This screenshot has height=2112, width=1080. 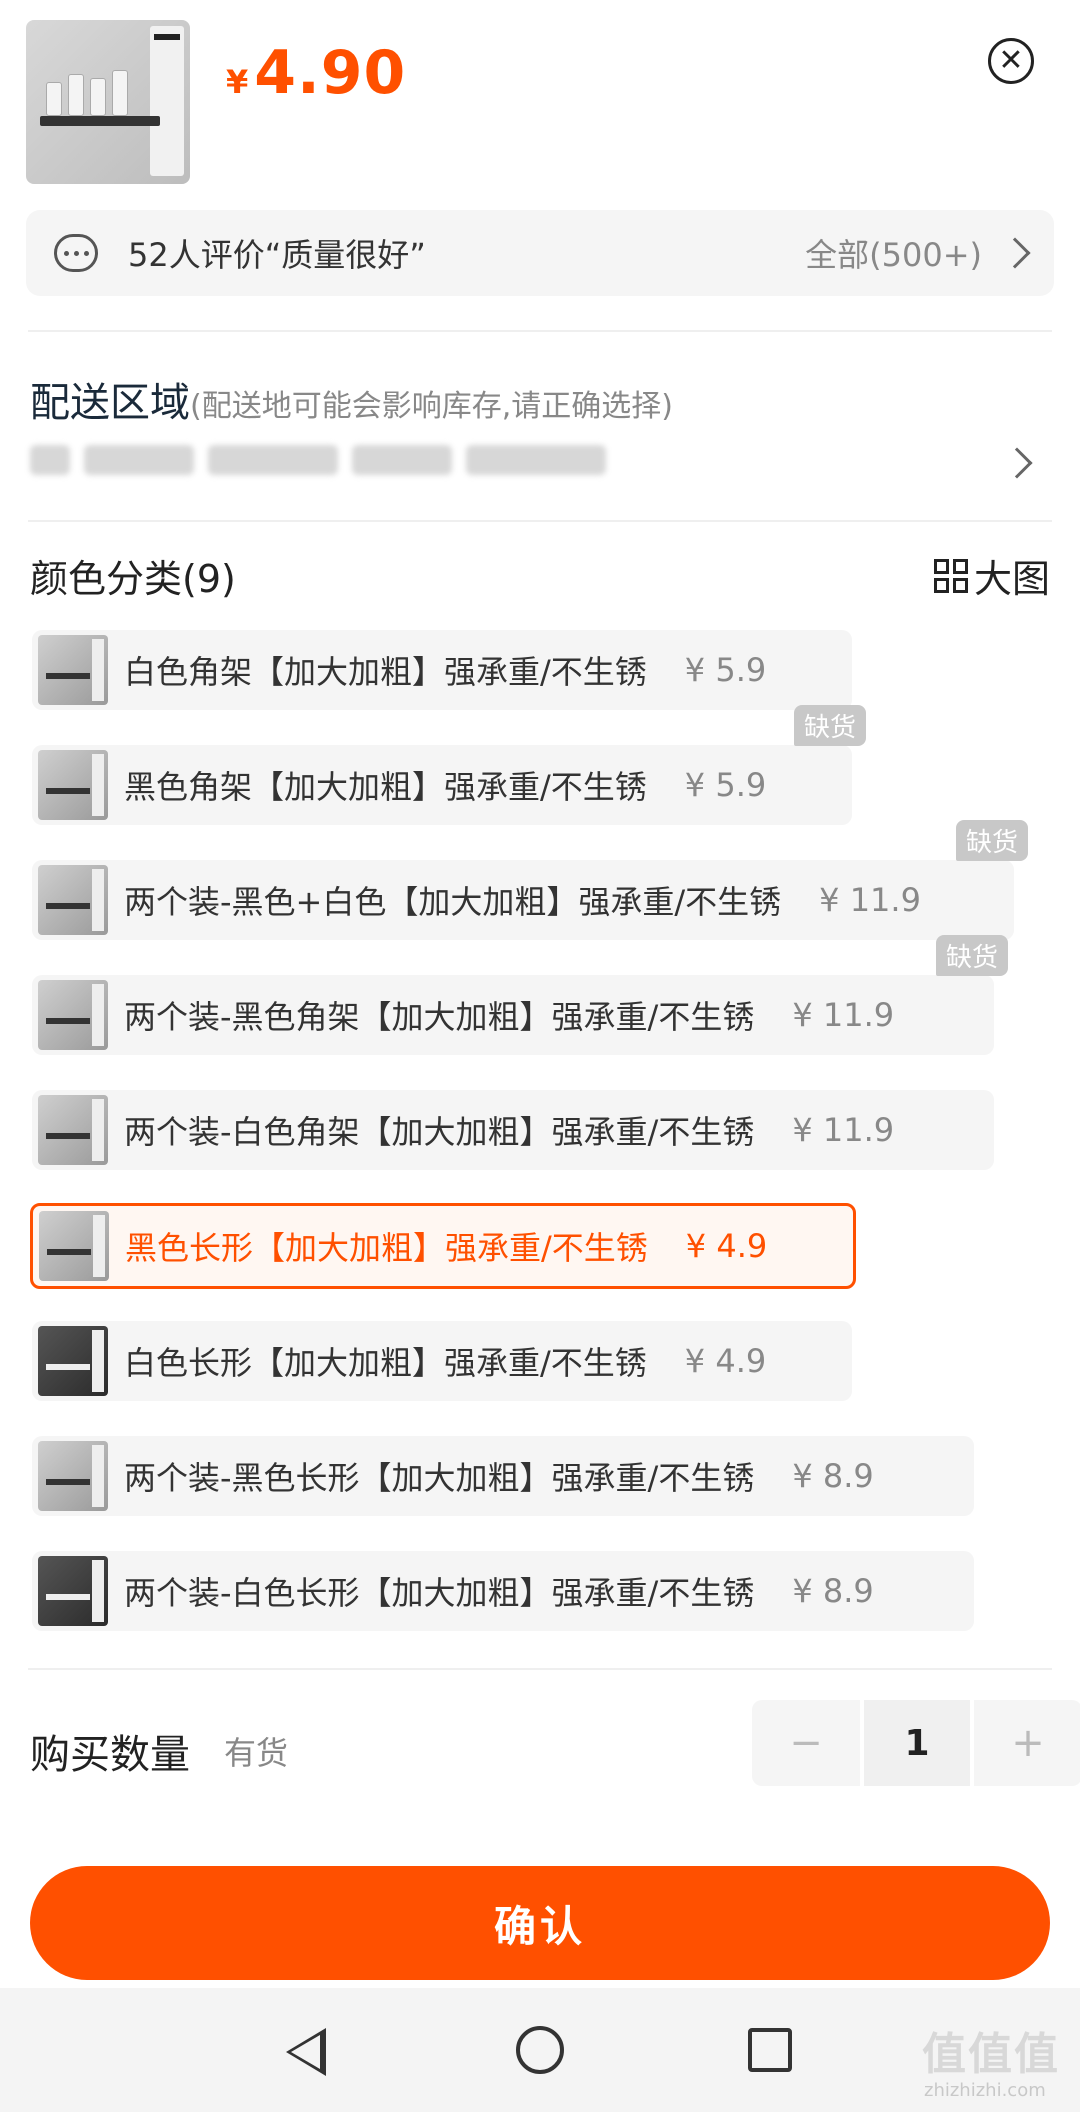 What do you see at coordinates (385, 1363) in the screenshot?
I see `option-label: 白色长形【加大加粗】强承重/不生锈` at bounding box center [385, 1363].